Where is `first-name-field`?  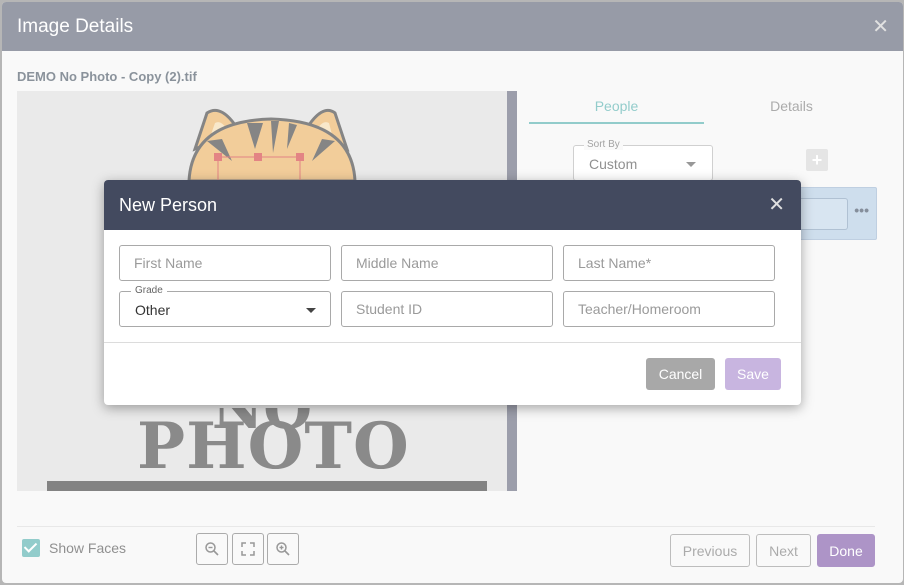
first-name-field is located at coordinates (225, 263).